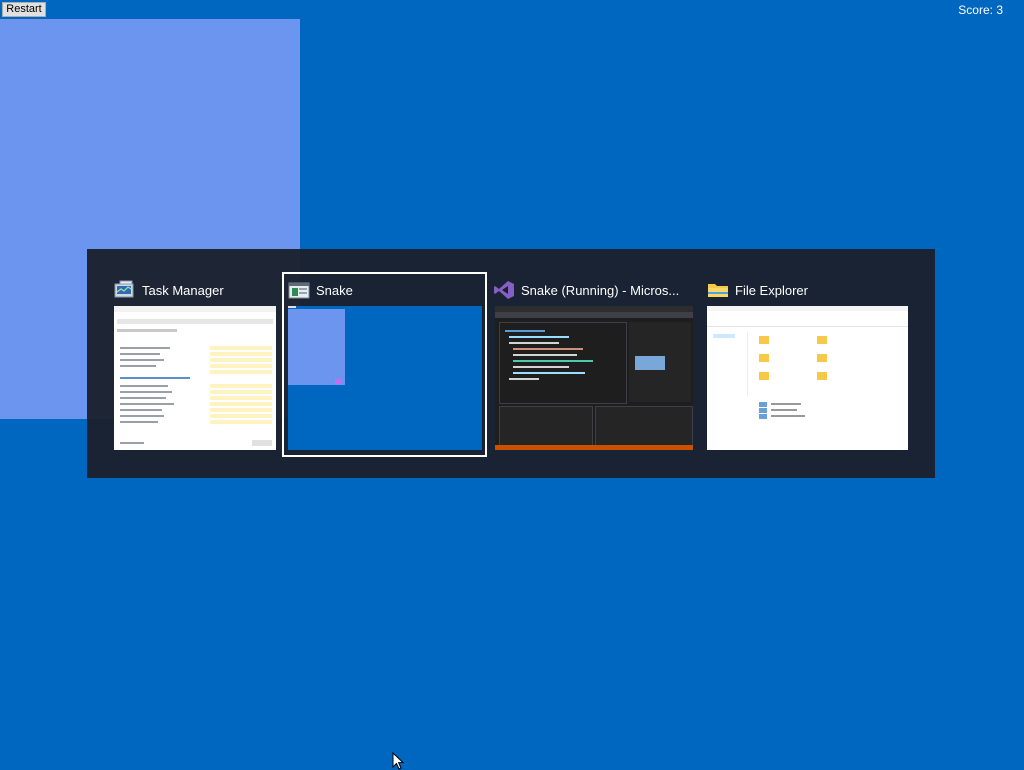 This screenshot has height=770, width=1024. I want to click on switcher-item-file-explorer: File Explorer, so click(807, 365).